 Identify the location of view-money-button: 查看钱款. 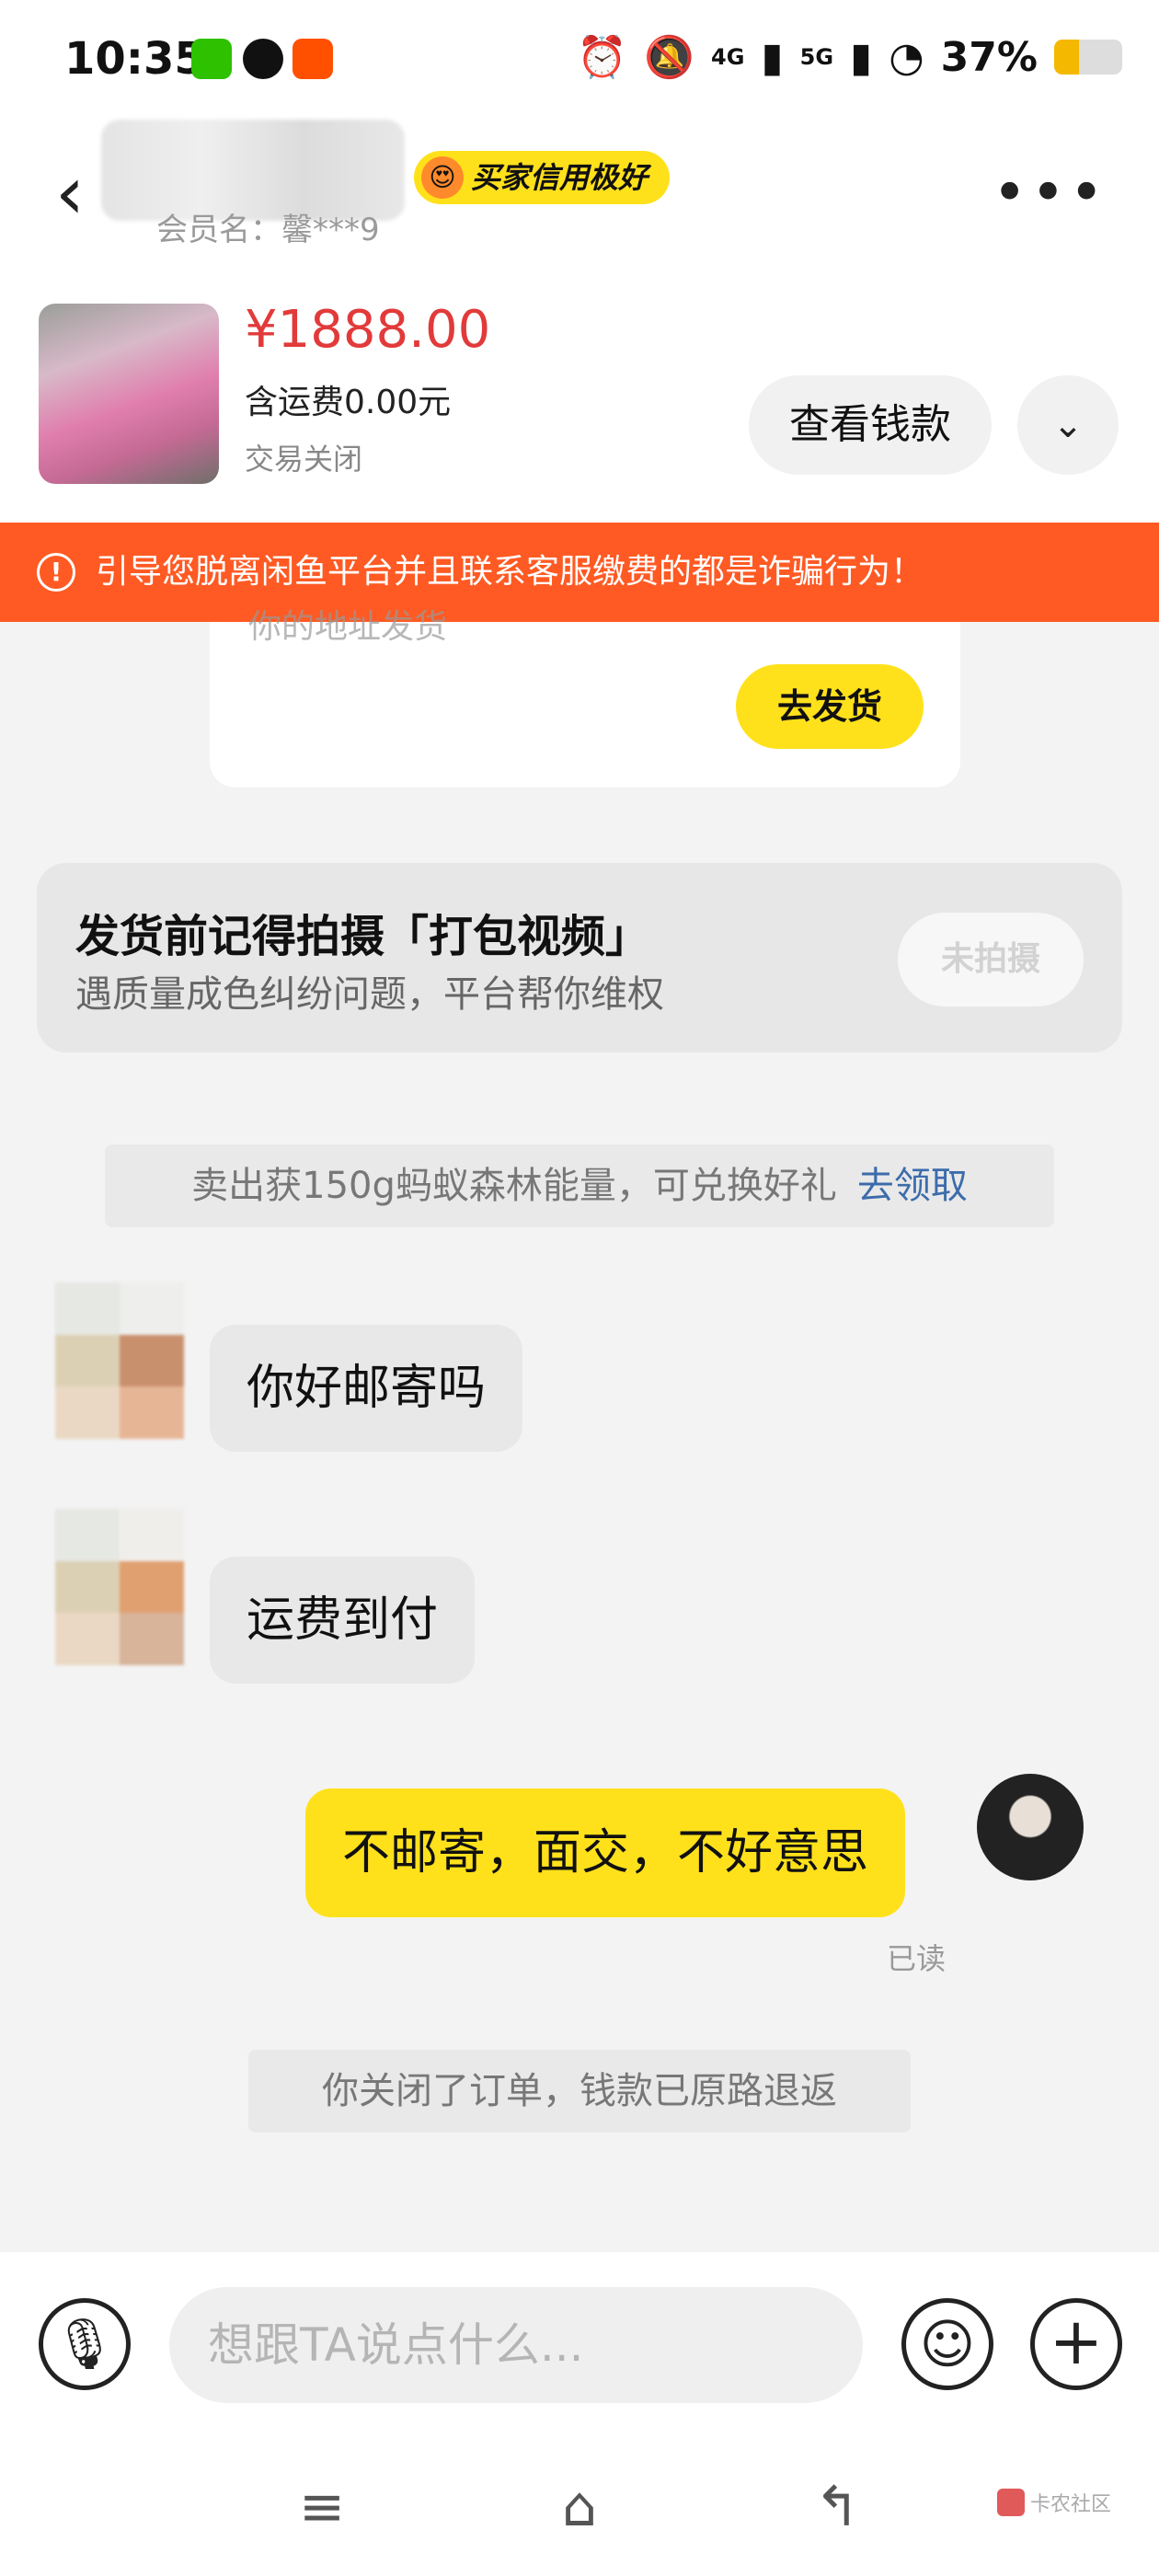
(870, 425).